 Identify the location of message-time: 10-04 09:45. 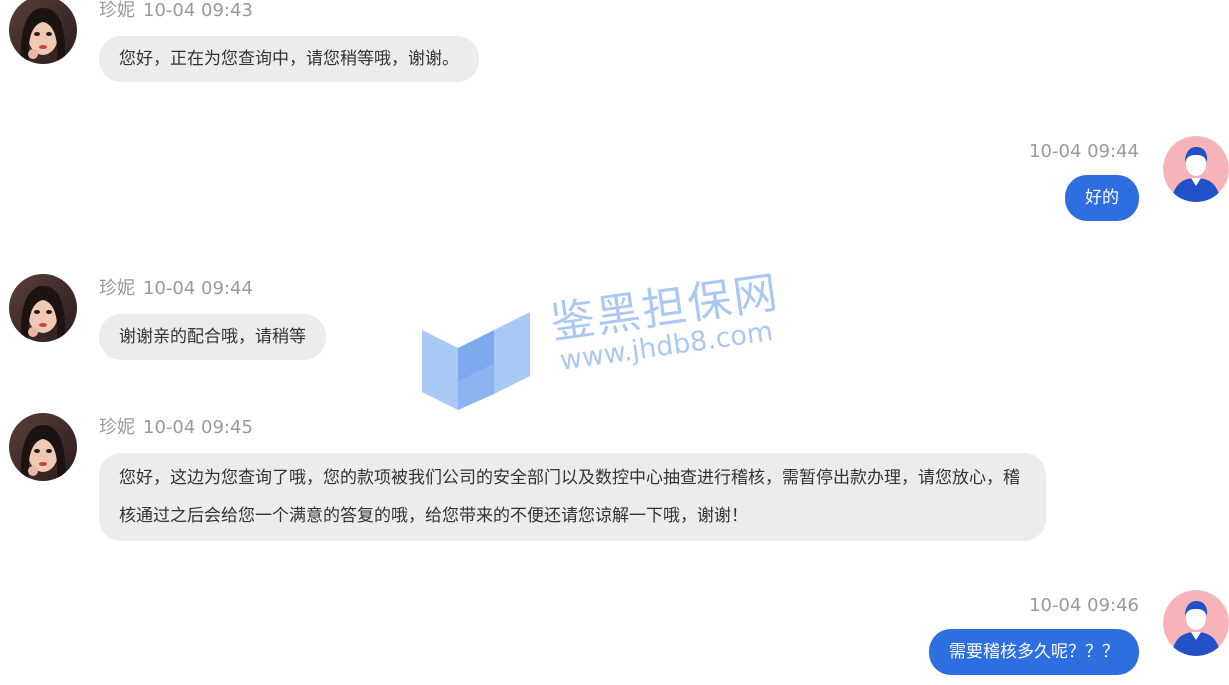
(198, 427).